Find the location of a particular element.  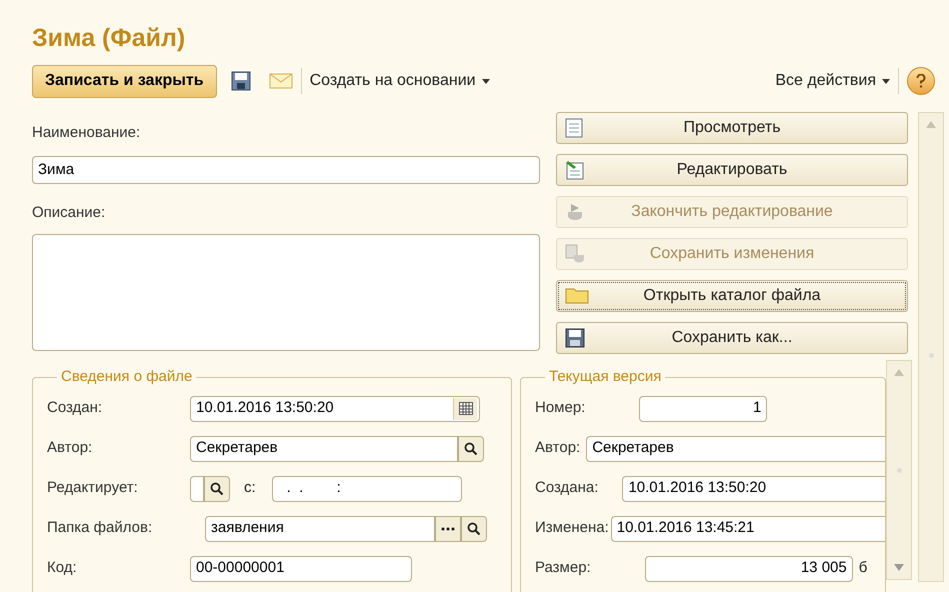

question-icon is located at coordinates (921, 81).